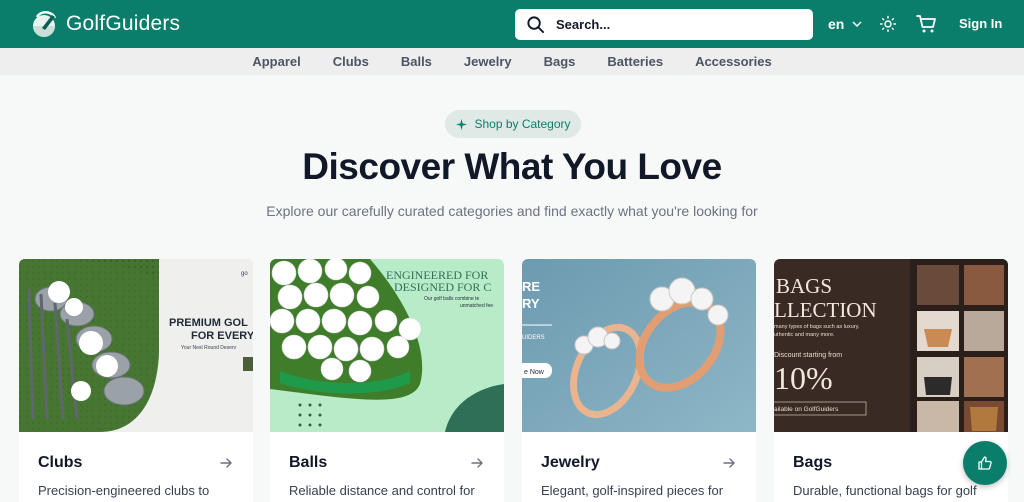 Image resolution: width=1024 pixels, height=502 pixels. I want to click on top-header: GolfGuiders en Sign In, so click(512, 24).